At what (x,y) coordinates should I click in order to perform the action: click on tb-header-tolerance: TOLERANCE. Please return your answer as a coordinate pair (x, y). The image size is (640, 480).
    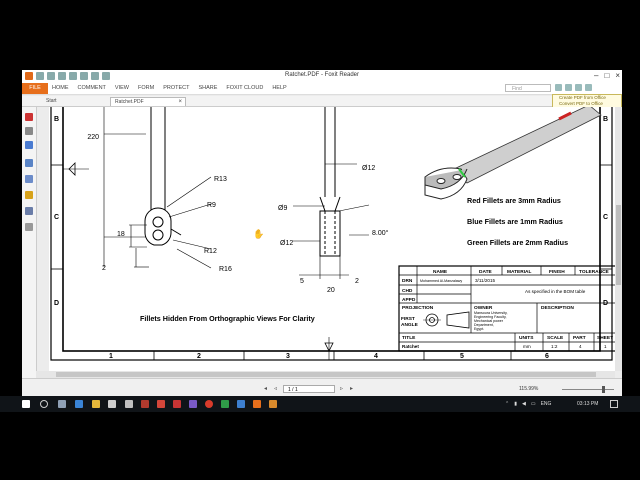
    Looking at the image, I should click on (594, 272).